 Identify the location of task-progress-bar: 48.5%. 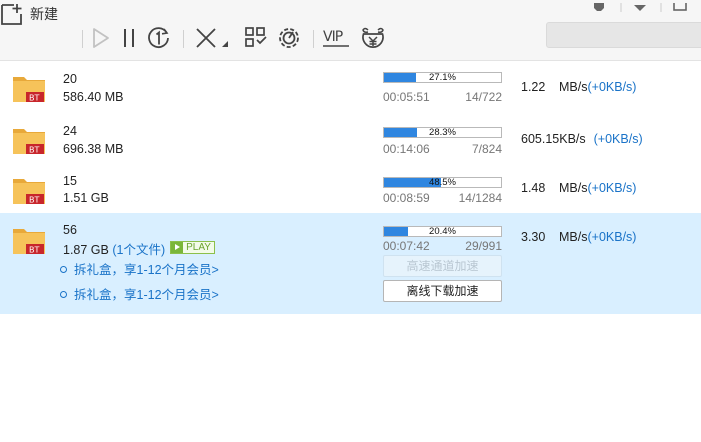
(442, 182).